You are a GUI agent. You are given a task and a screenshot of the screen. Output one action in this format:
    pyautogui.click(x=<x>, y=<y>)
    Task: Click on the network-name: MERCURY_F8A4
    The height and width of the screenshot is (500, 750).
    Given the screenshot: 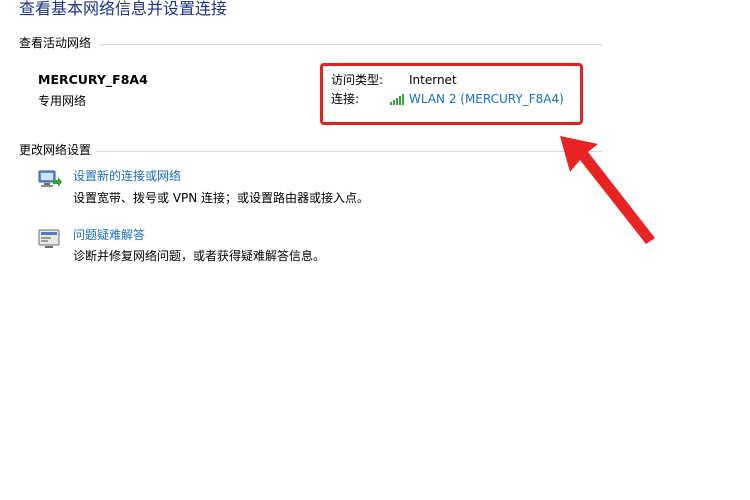 What is the action you would take?
    pyautogui.click(x=93, y=79)
    